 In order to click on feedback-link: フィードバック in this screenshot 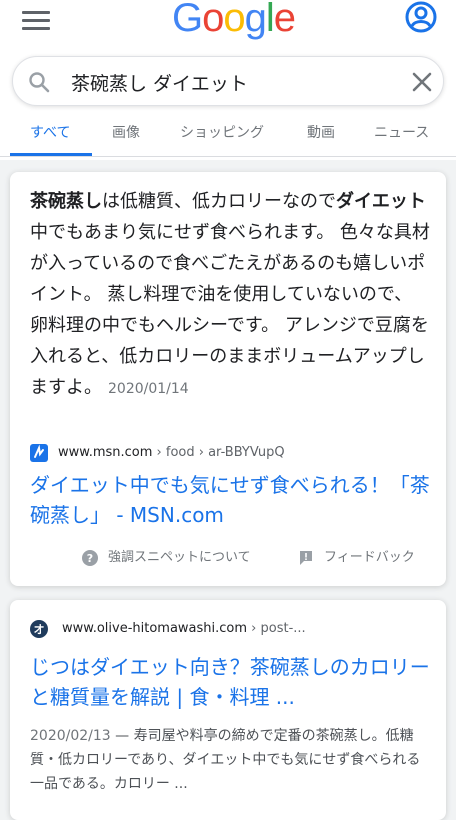, I will do `click(356, 556)`.